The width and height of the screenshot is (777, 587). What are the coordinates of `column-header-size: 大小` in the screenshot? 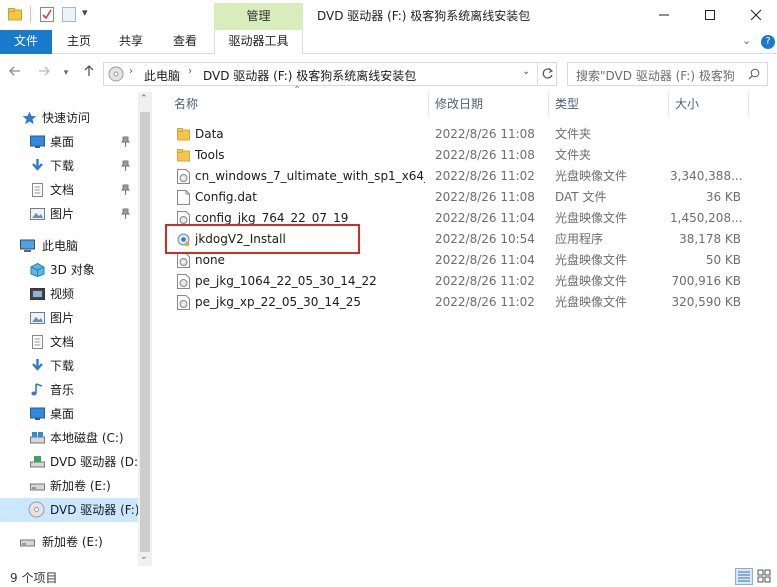 It's located at (710, 104).